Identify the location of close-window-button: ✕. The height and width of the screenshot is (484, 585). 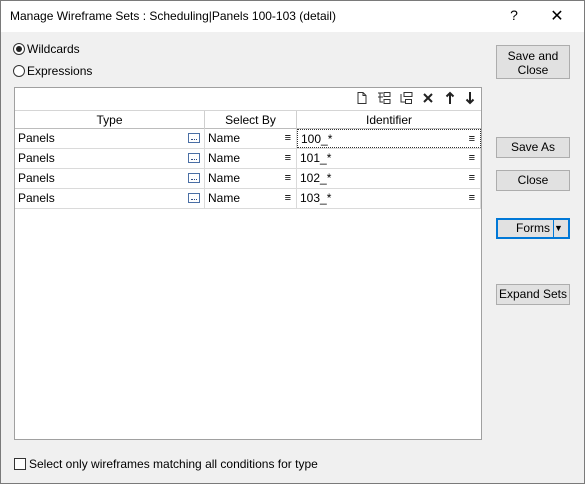
(557, 17).